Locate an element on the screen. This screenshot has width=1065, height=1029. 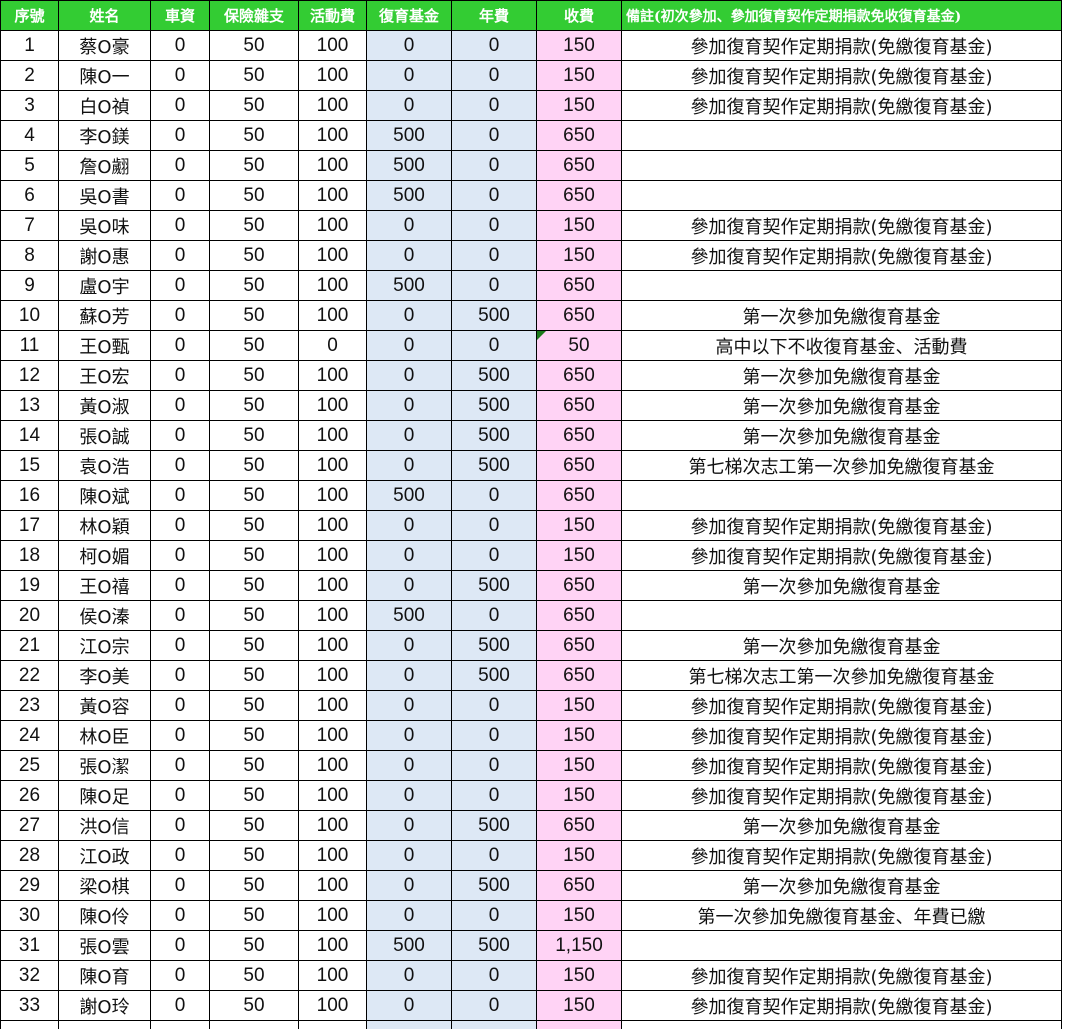
cell-name: 張O誠 is located at coordinates (105, 436).